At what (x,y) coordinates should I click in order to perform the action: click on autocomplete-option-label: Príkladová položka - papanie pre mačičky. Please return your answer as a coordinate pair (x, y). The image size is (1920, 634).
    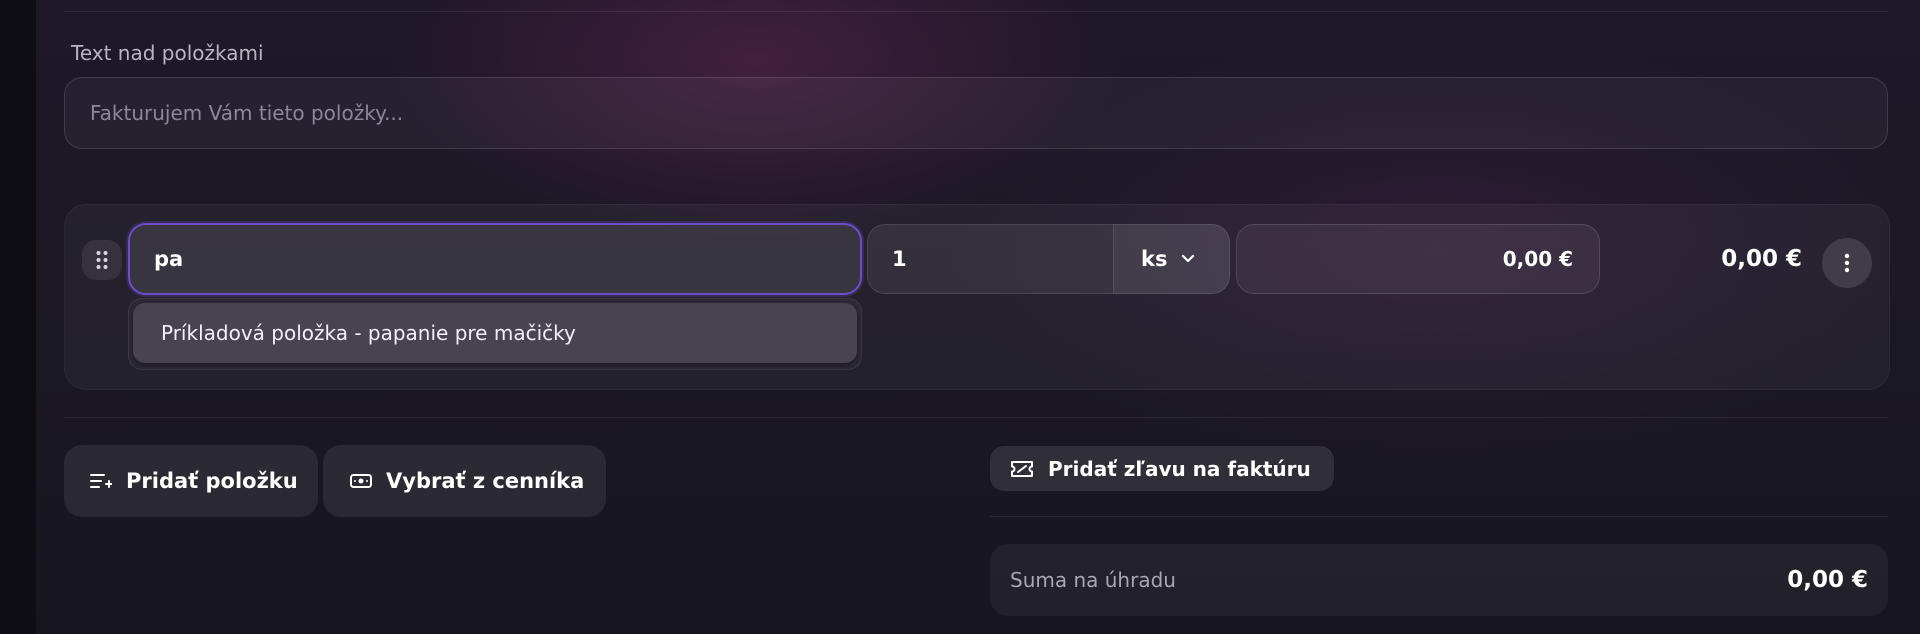
    Looking at the image, I should click on (368, 333).